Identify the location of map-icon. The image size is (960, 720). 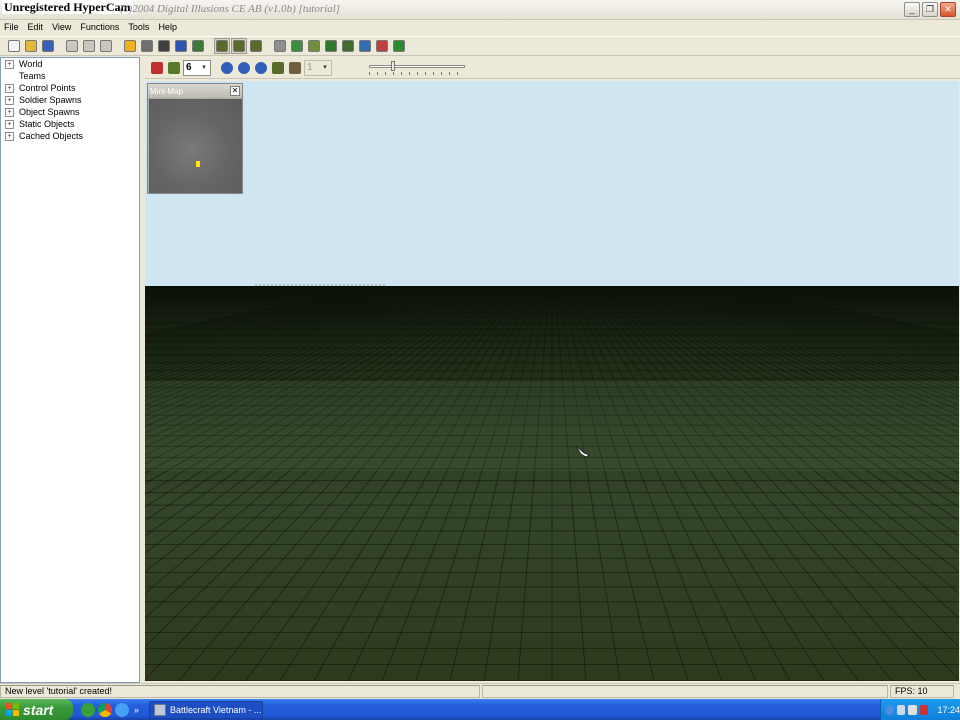
(348, 46).